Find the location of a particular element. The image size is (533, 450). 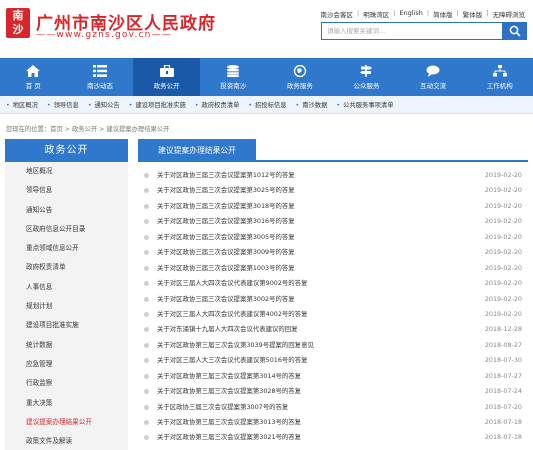

list-item: 关于对区政协第三届三次会议提案第3028号的答复 2018-07-24 is located at coordinates (333, 391).